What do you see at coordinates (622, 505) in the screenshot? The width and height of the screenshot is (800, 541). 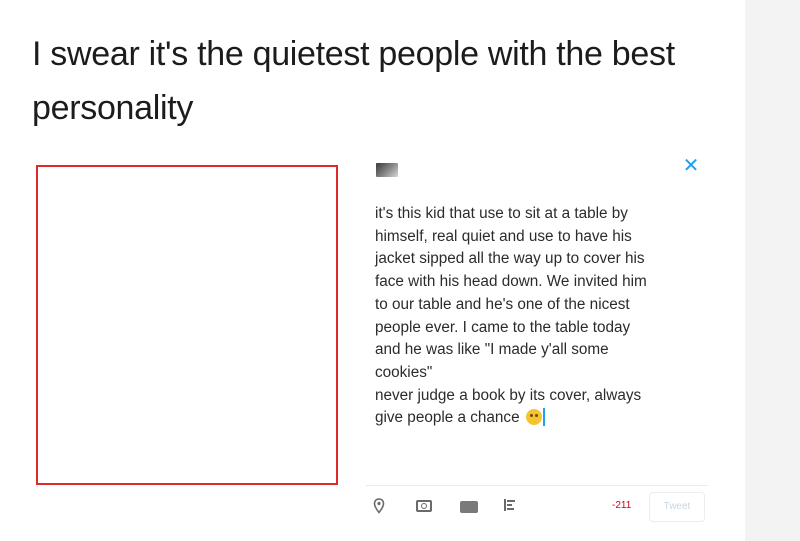 I see `character-count: -211` at bounding box center [622, 505].